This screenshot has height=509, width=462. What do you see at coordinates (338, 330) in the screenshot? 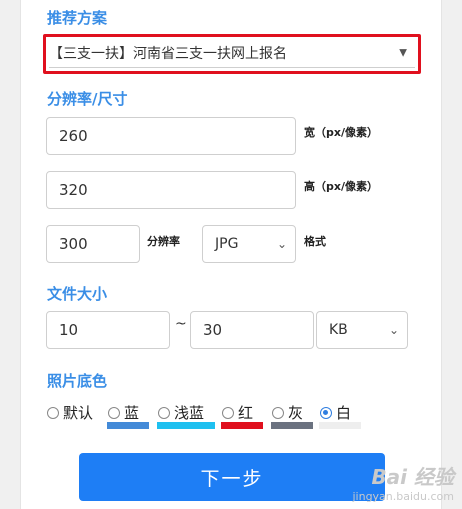
I see `filesize-unit-value: KB` at bounding box center [338, 330].